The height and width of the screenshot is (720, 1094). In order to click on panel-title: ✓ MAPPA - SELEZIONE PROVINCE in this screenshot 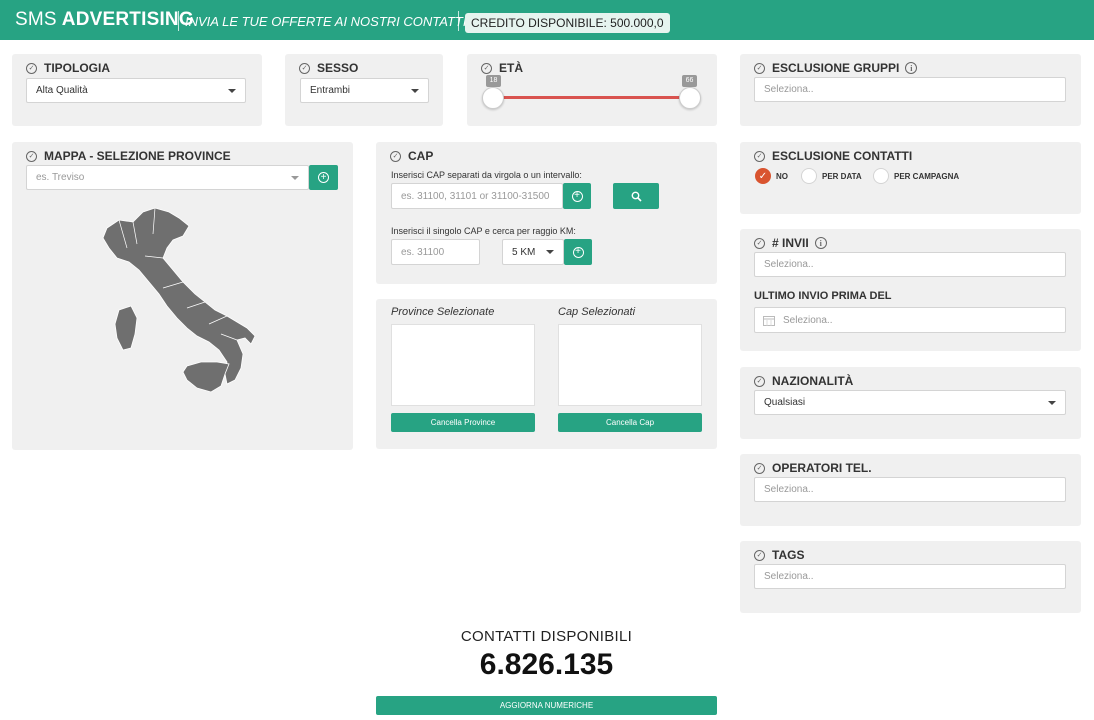, I will do `click(128, 156)`.